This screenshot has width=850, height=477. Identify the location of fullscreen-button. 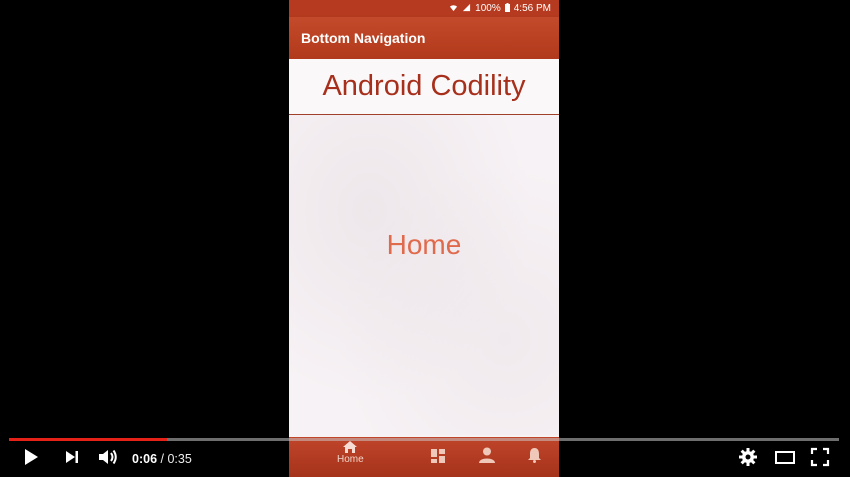
(820, 459).